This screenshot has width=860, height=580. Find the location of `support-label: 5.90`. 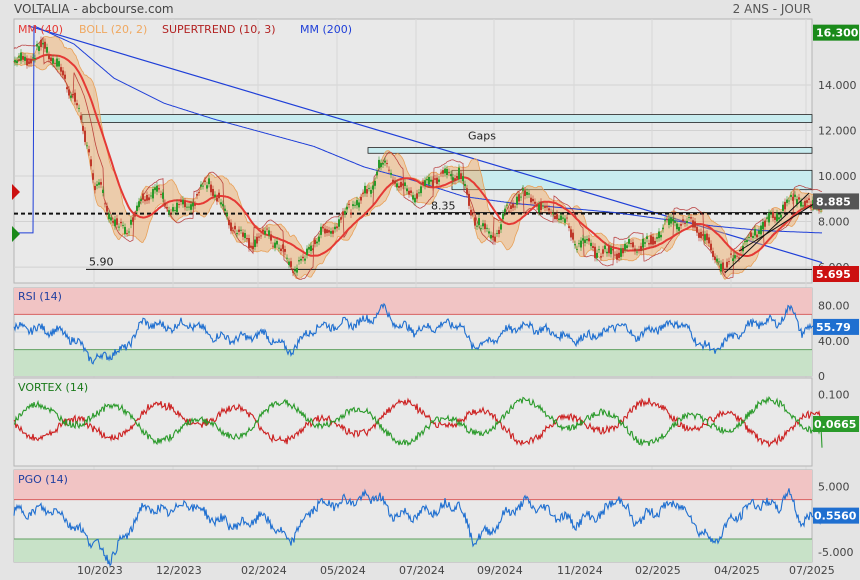

support-label: 5.90 is located at coordinates (101, 261).